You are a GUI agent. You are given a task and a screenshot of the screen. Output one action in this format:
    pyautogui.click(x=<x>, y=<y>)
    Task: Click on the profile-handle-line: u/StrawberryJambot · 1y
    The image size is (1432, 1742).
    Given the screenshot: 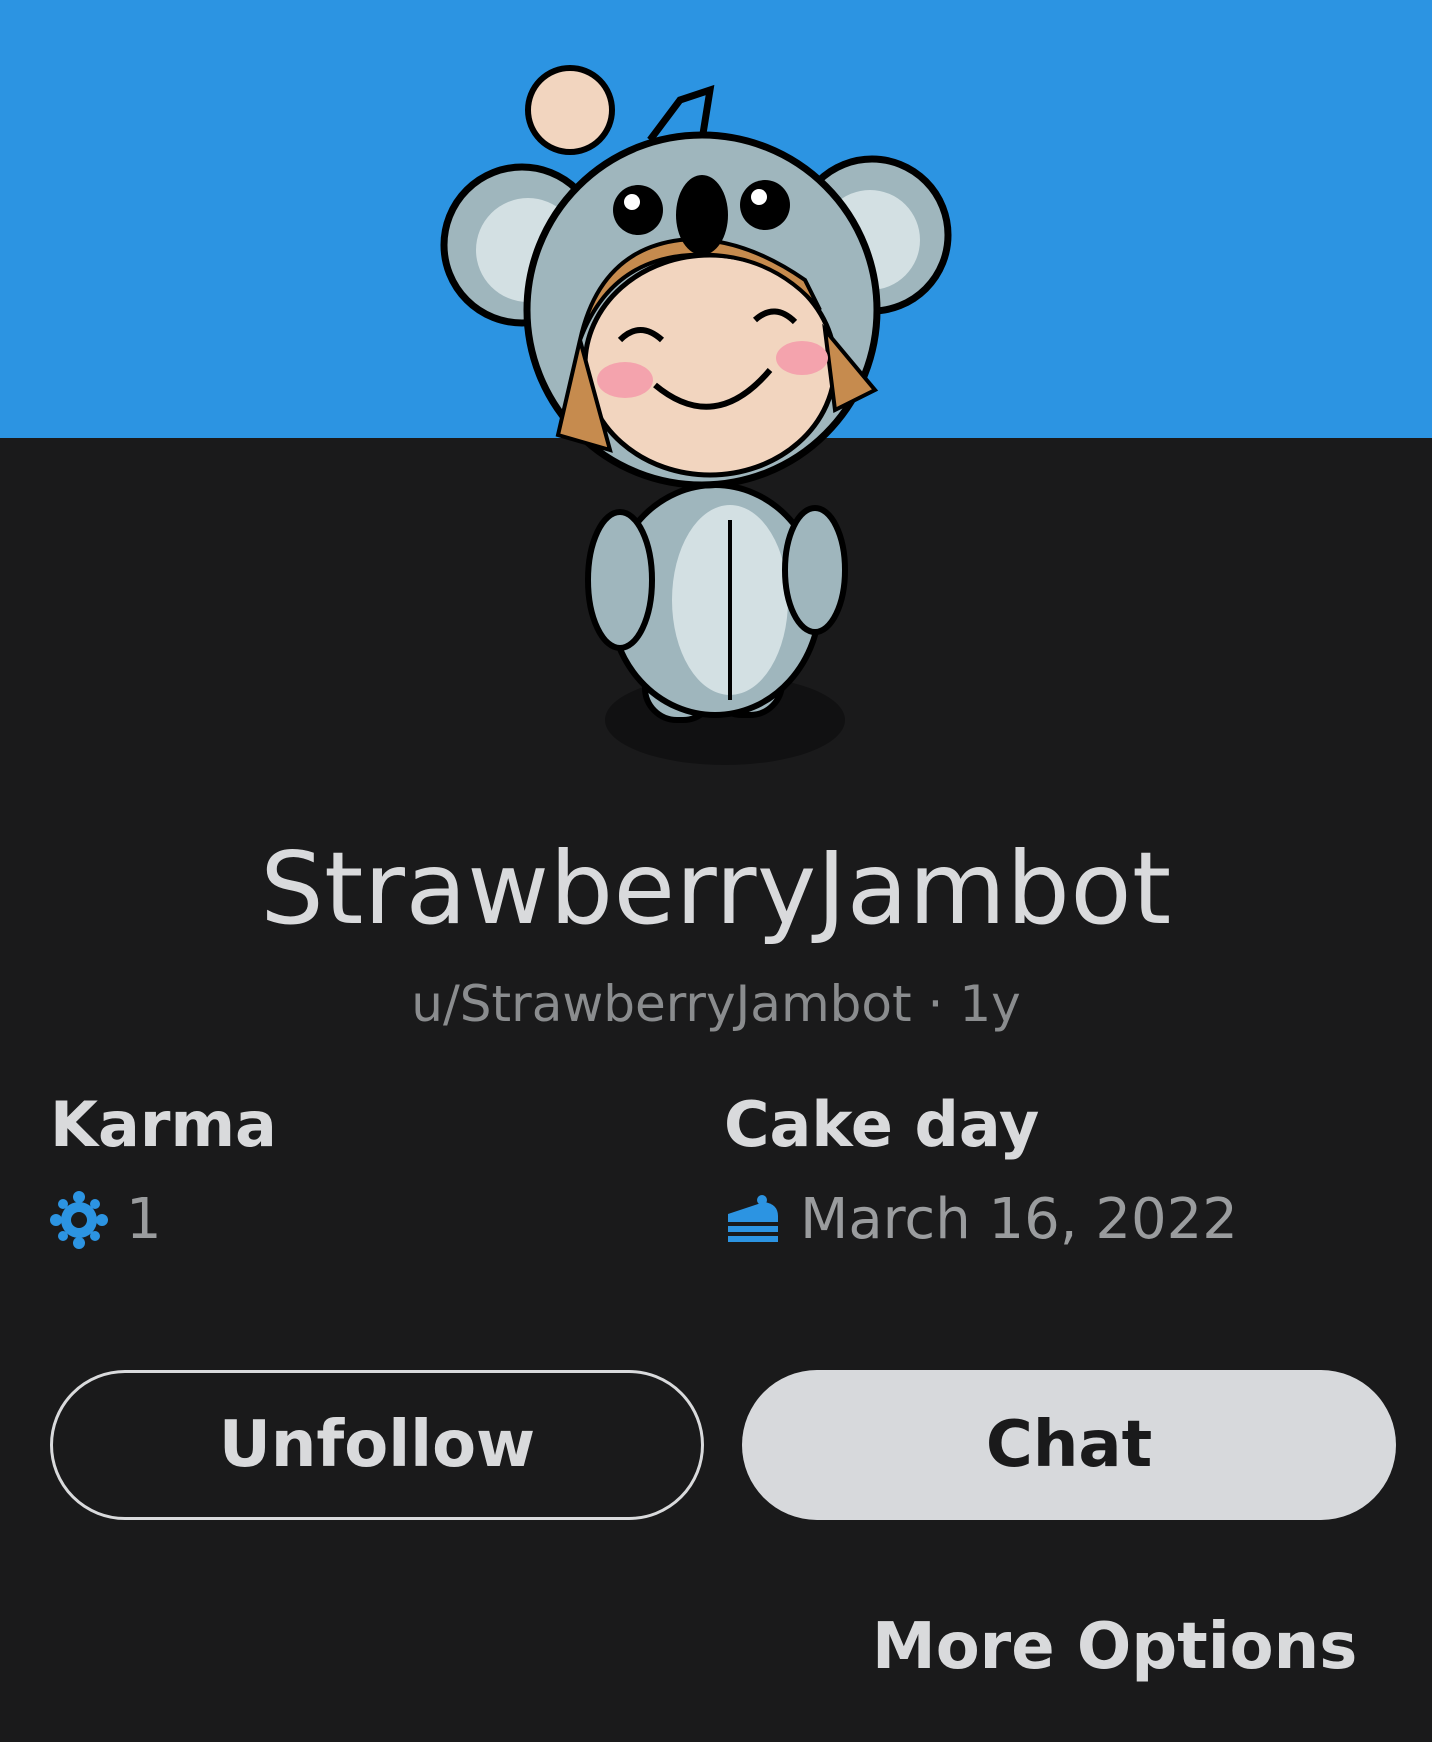 What is the action you would take?
    pyautogui.click(x=716, y=1004)
    